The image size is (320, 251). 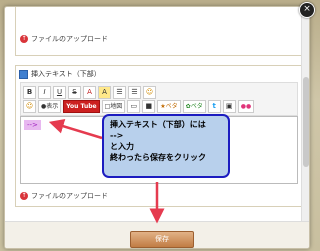 What do you see at coordinates (166, 146) in the screenshot?
I see `instruction-callout: 挿入テキスト（下部）には --> と入力 終わったら保存をクリック` at bounding box center [166, 146].